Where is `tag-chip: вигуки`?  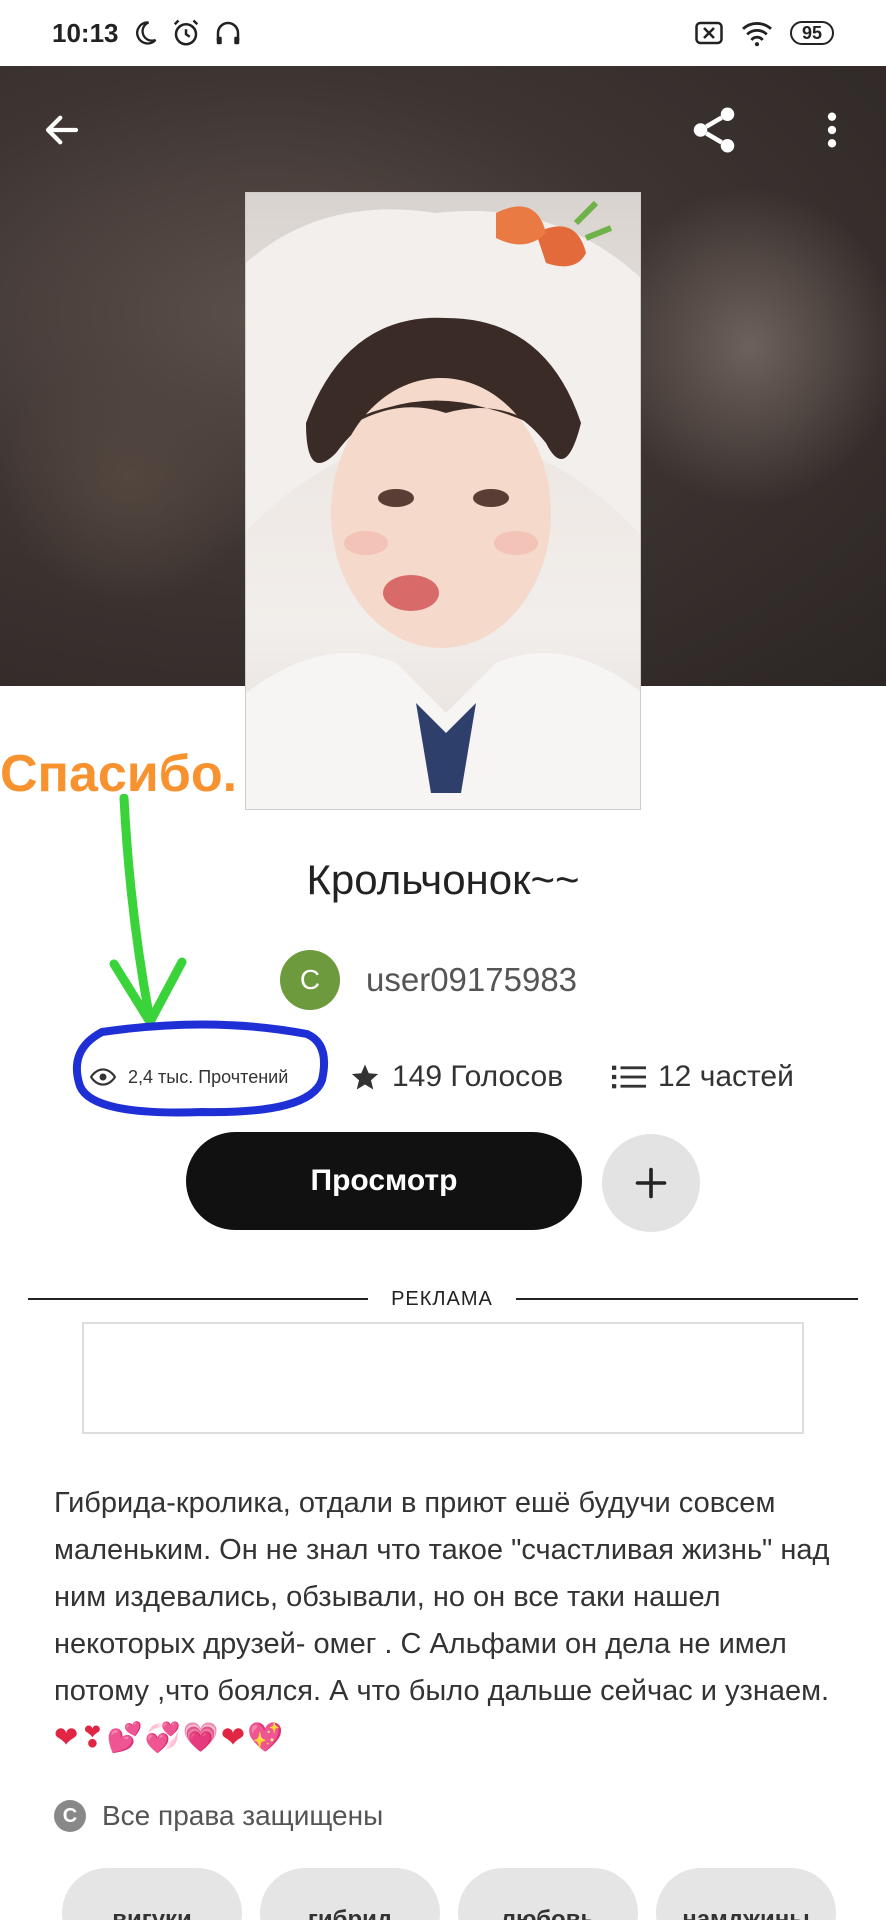
tag-chip: вигуки is located at coordinates (152, 1894).